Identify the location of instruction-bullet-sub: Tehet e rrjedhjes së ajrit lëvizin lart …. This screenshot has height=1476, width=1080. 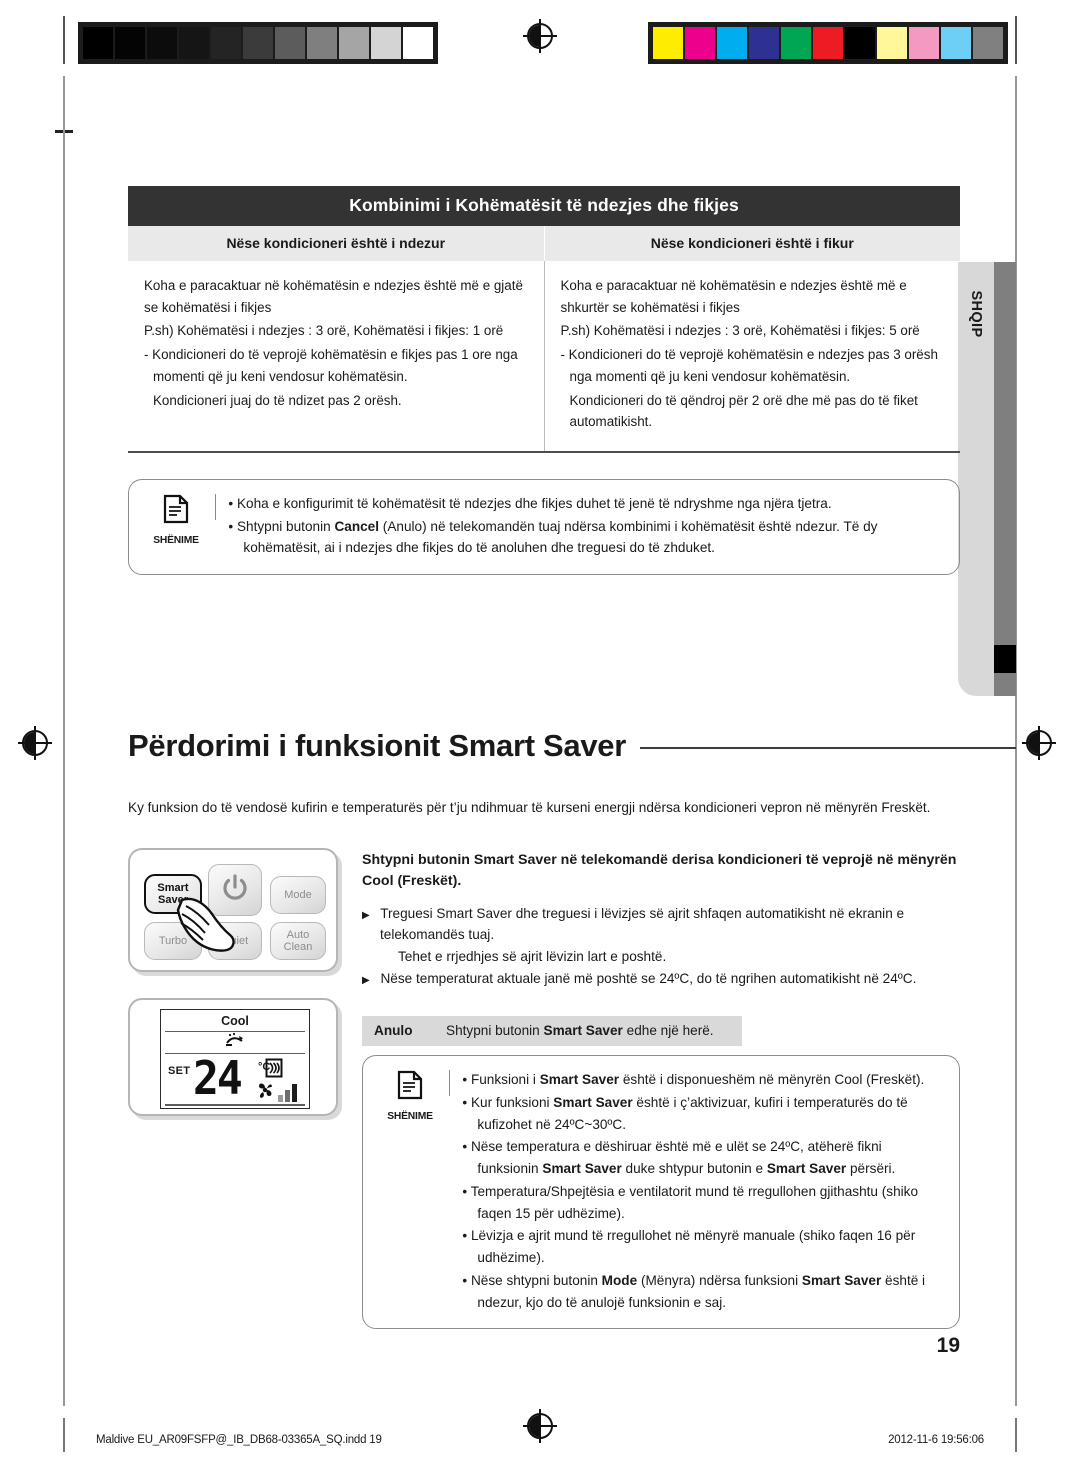
(532, 956).